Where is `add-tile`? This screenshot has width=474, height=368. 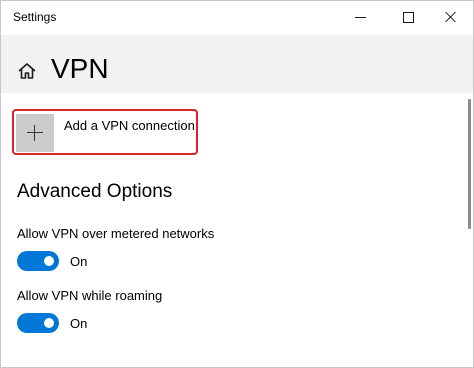
add-tile is located at coordinates (35, 133).